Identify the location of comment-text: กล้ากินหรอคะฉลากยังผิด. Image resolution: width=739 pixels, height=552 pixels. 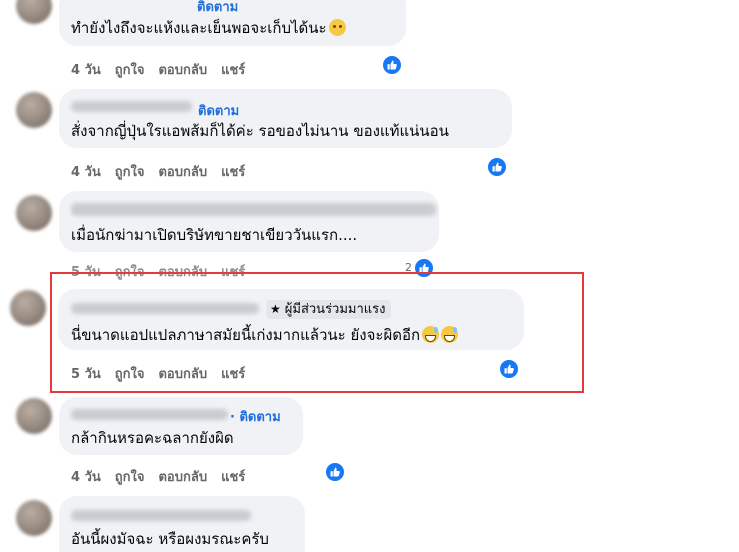
(152, 438).